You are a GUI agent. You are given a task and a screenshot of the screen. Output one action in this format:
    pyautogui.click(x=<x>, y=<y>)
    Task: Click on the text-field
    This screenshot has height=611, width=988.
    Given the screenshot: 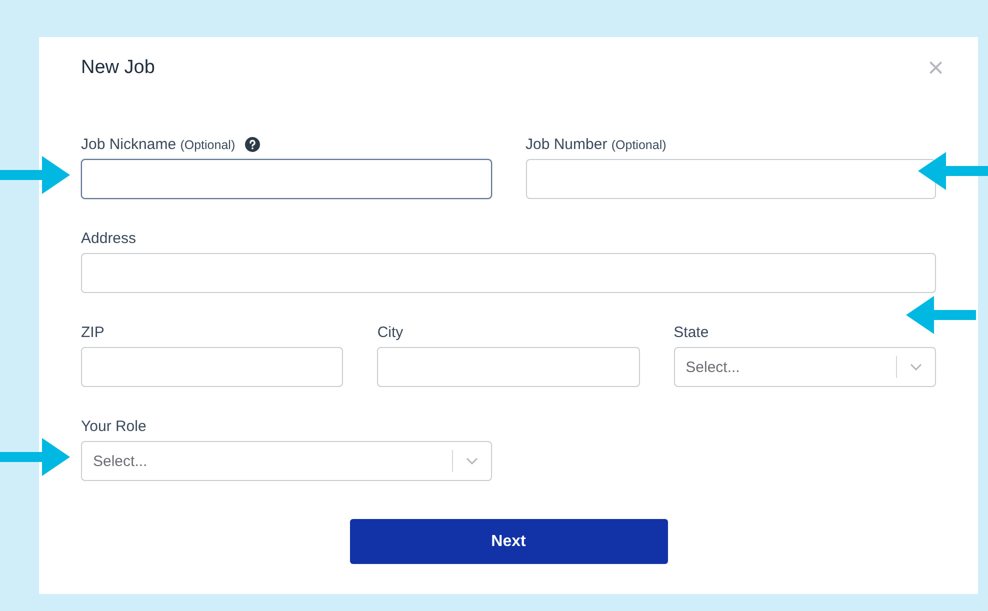 What is the action you would take?
    pyautogui.click(x=286, y=179)
    